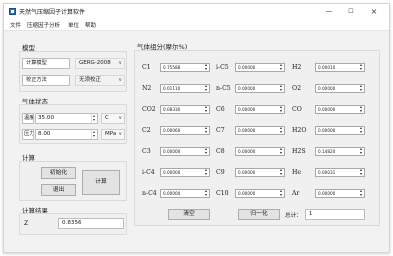 The image size is (393, 256). I want to click on component-input: 0.00010, so click(340, 67).